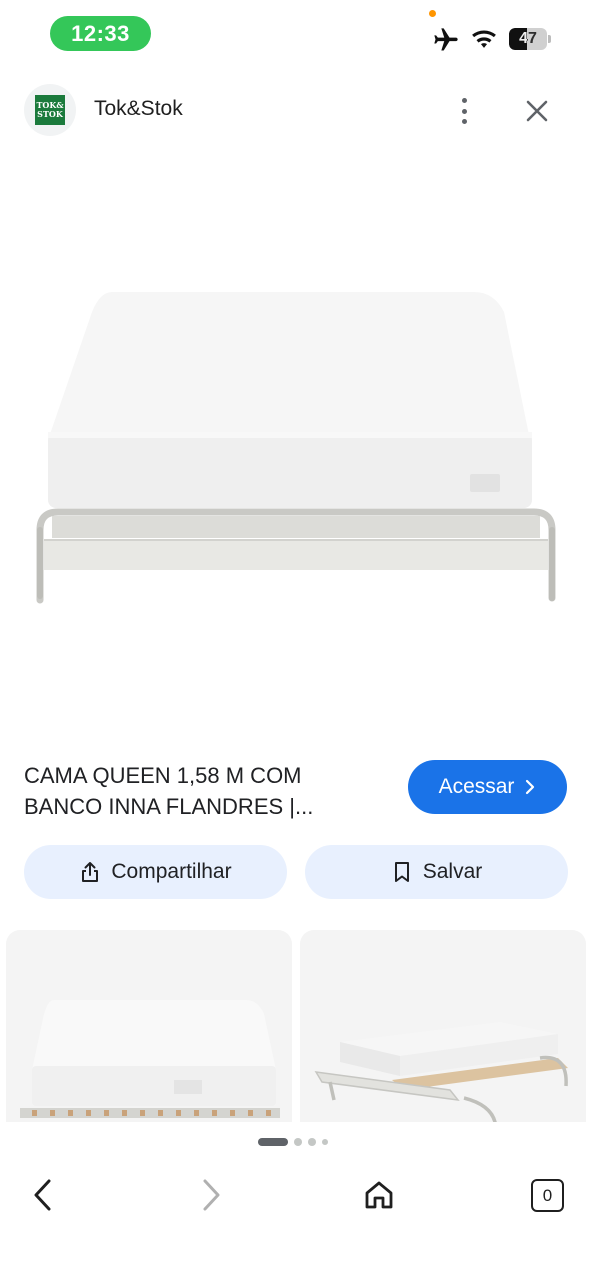  Describe the element at coordinates (476, 786) in the screenshot. I see `access-button-label: Acessar` at that location.